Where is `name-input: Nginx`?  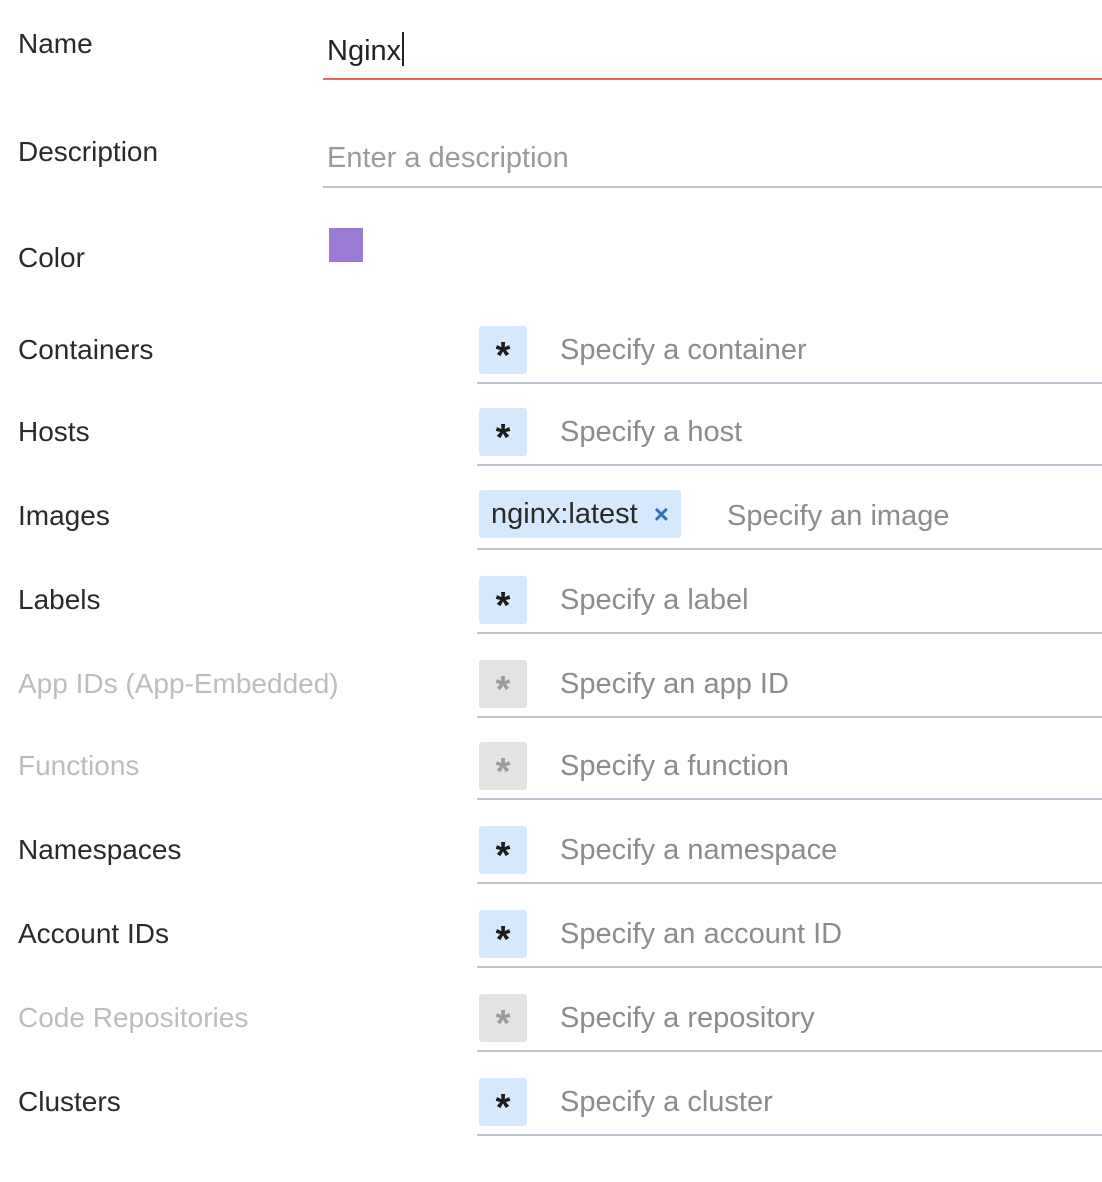
name-input: Nginx is located at coordinates (712, 51).